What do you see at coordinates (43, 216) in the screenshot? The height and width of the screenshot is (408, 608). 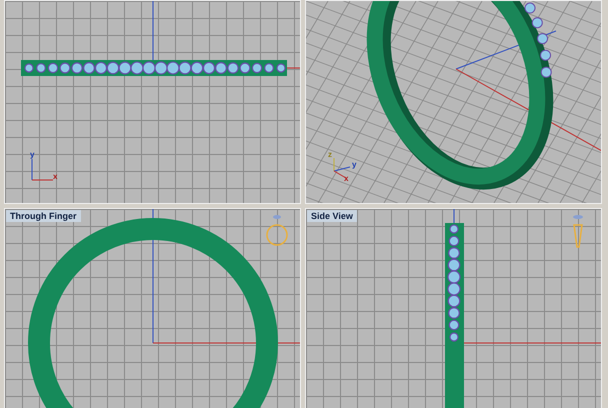 I see `viewport-label: Through Finger` at bounding box center [43, 216].